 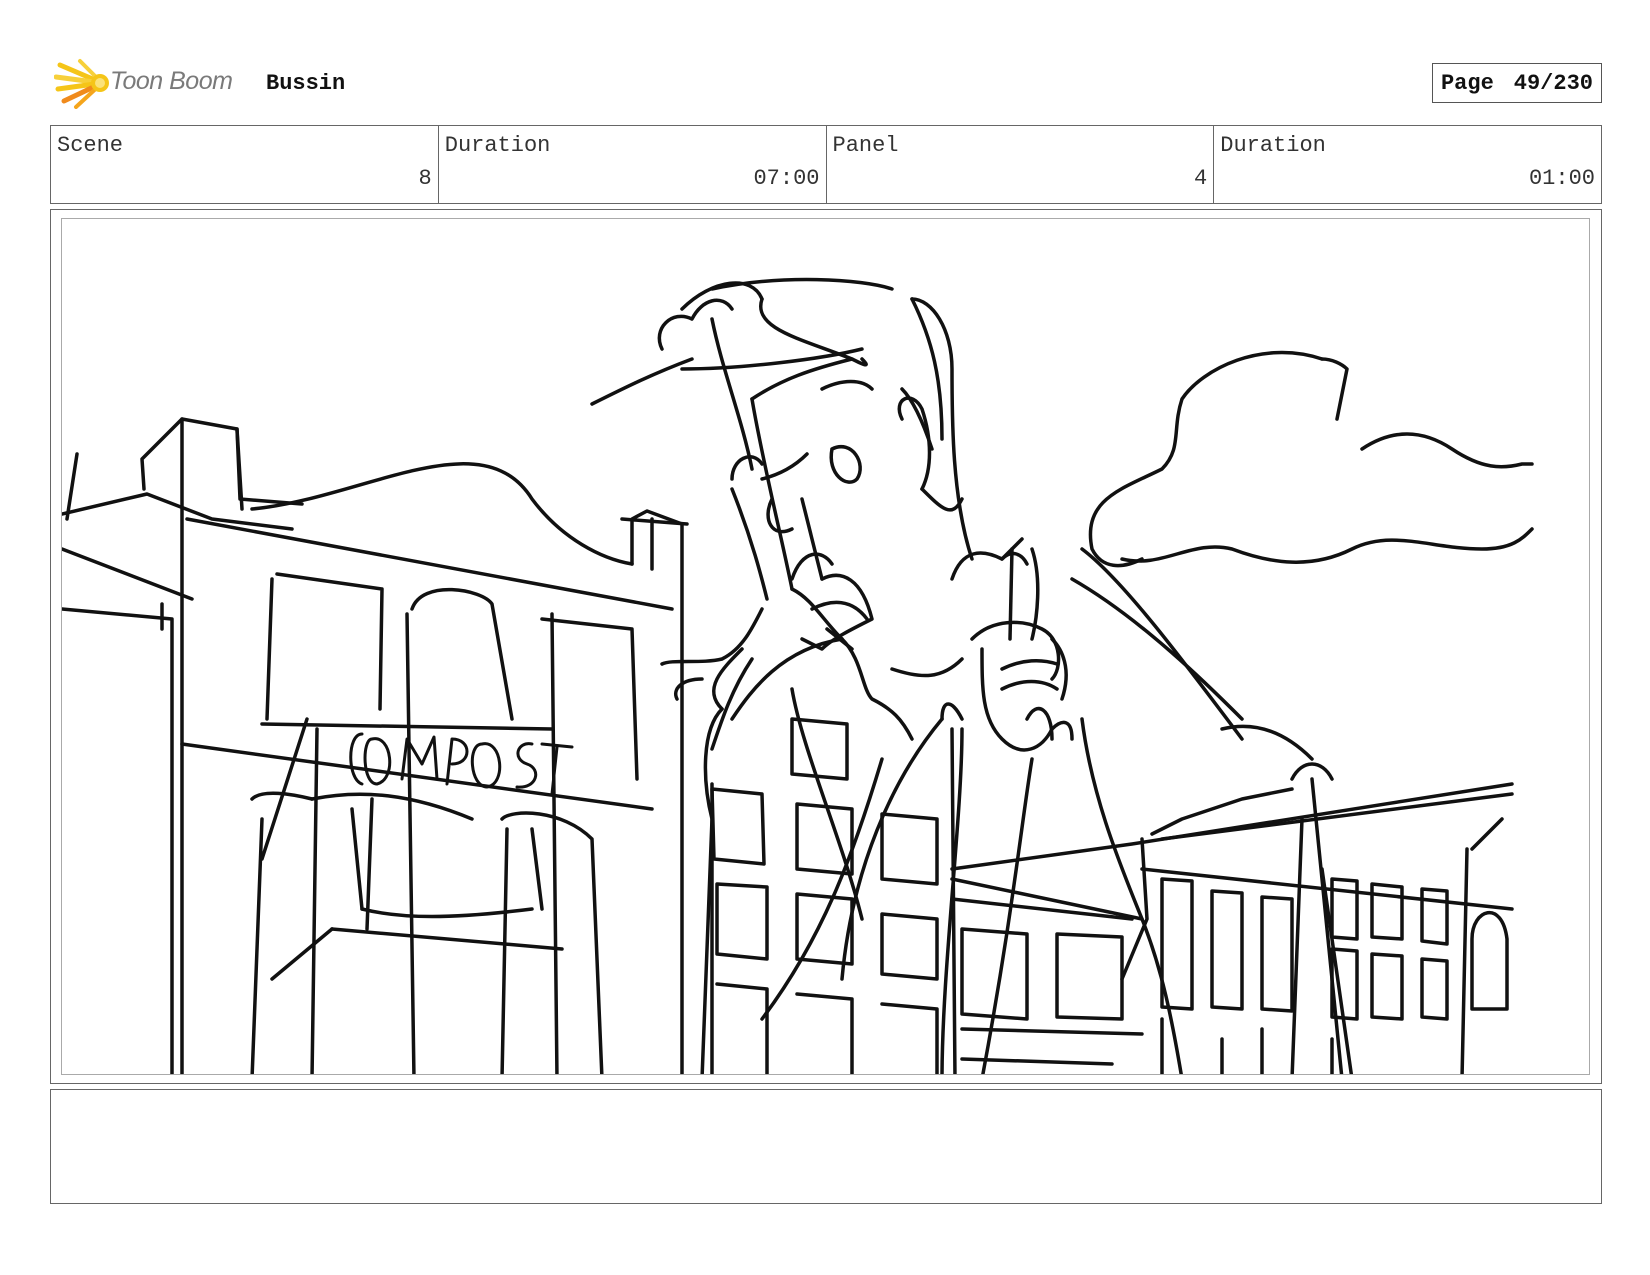 I want to click on panel-value: 4, so click(x=1201, y=178).